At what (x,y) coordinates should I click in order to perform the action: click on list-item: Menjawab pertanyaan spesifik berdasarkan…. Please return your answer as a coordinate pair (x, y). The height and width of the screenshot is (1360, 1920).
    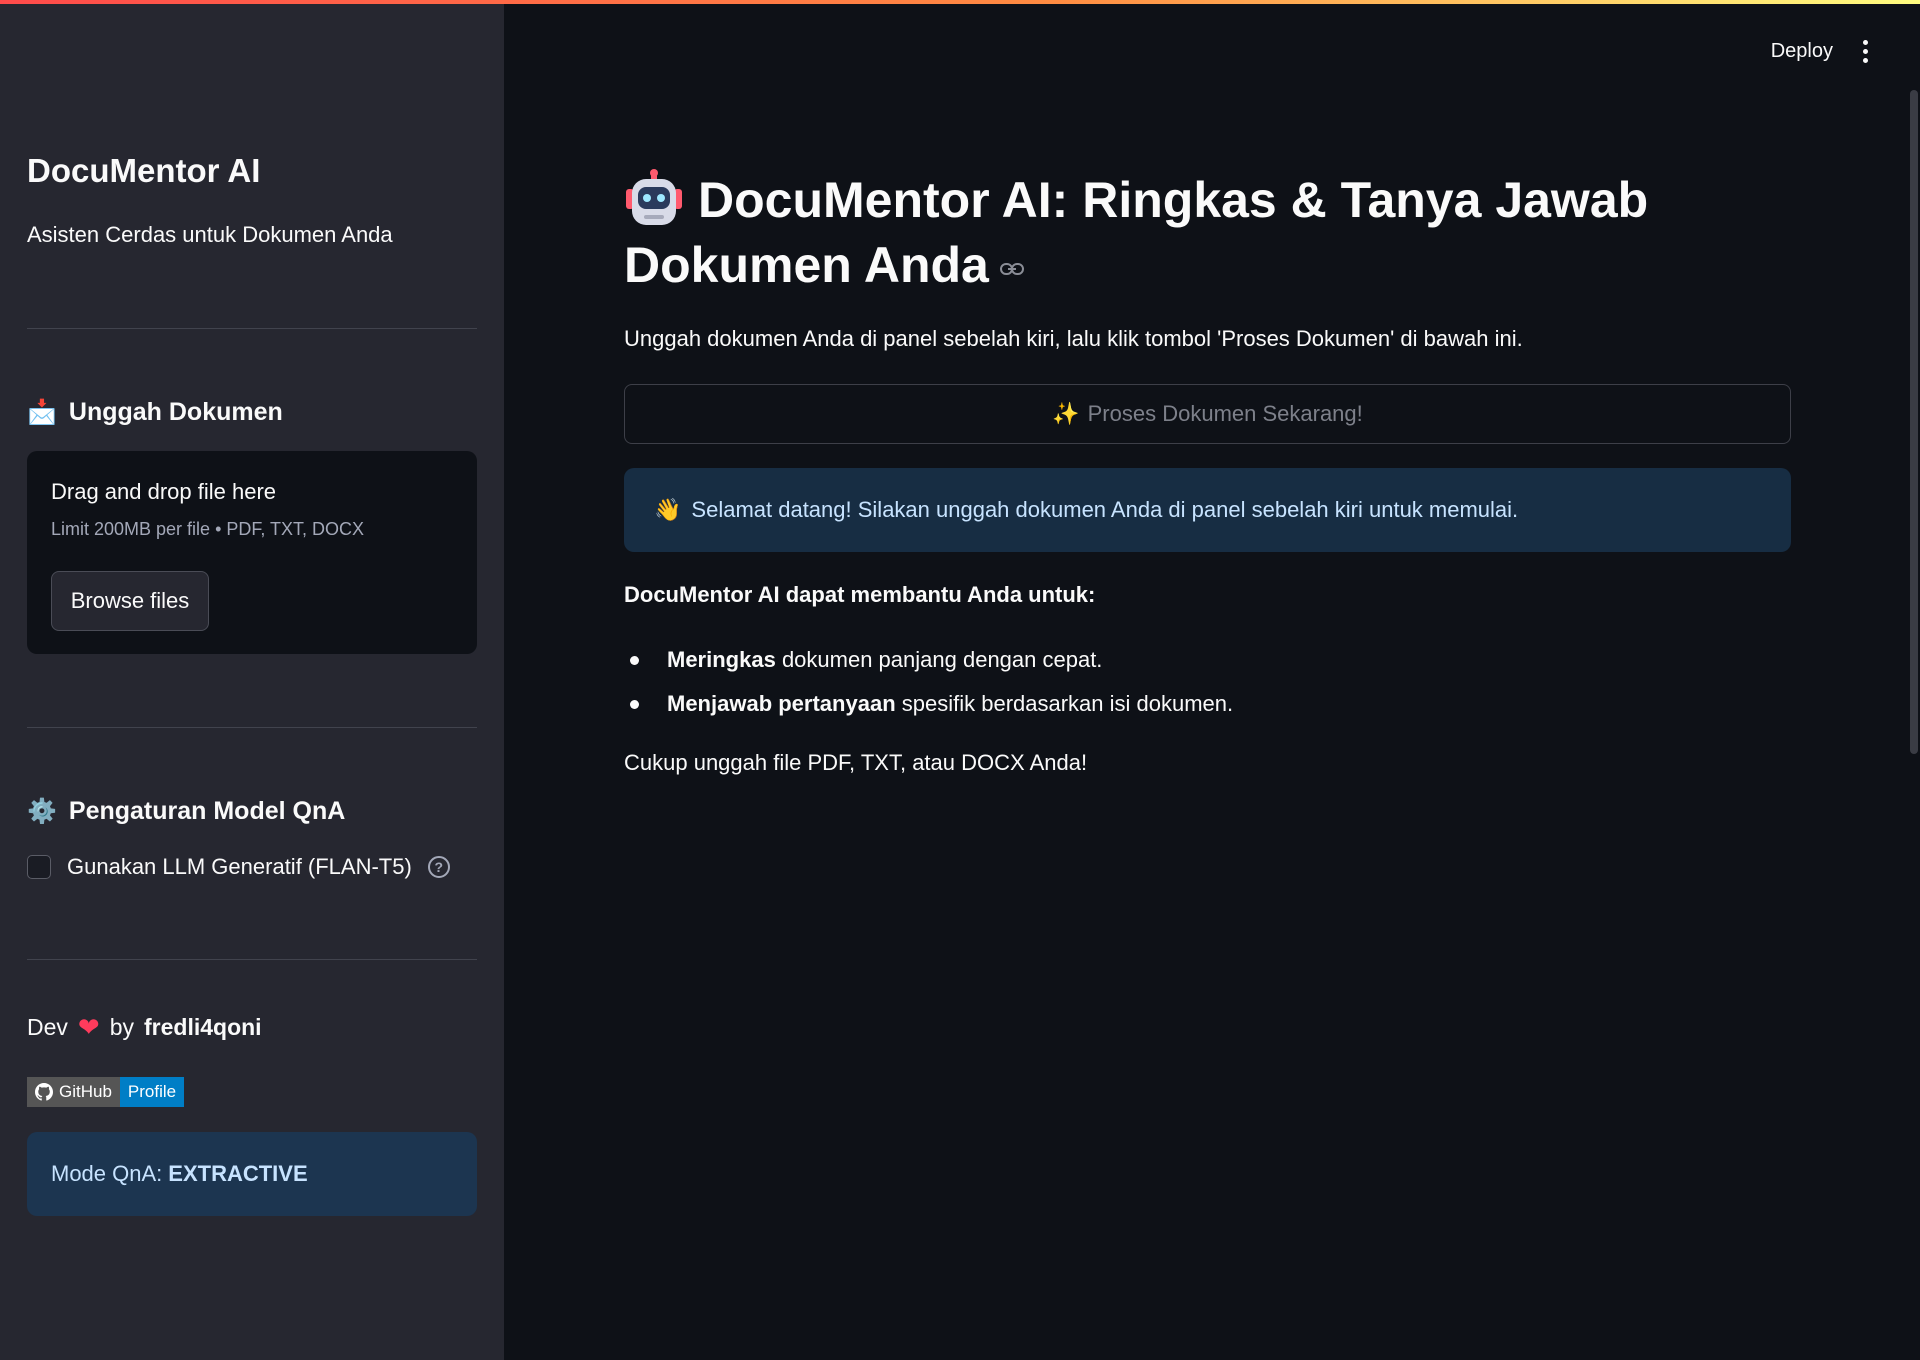
    Looking at the image, I should click on (928, 704).